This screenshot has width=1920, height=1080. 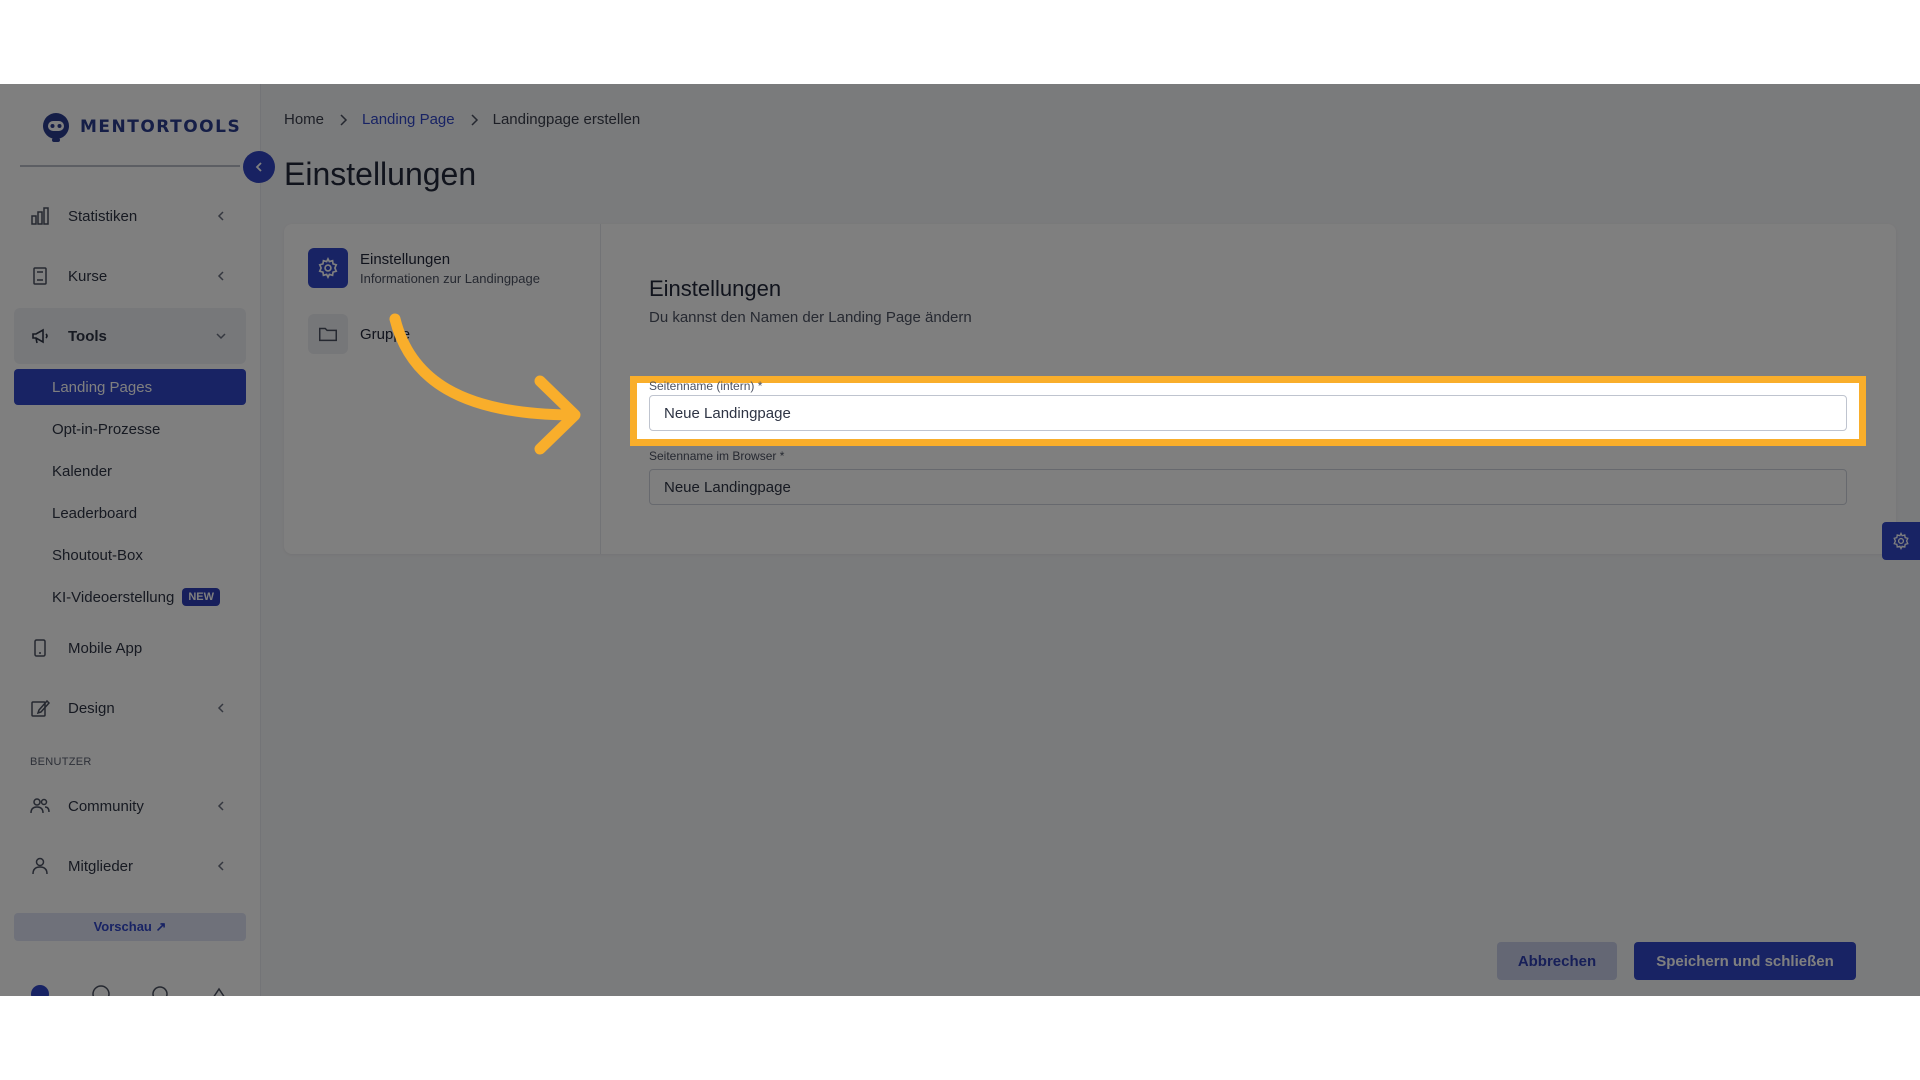 What do you see at coordinates (113, 597) in the screenshot?
I see `sidebar-subitem-label: KI-Videoerstellung` at bounding box center [113, 597].